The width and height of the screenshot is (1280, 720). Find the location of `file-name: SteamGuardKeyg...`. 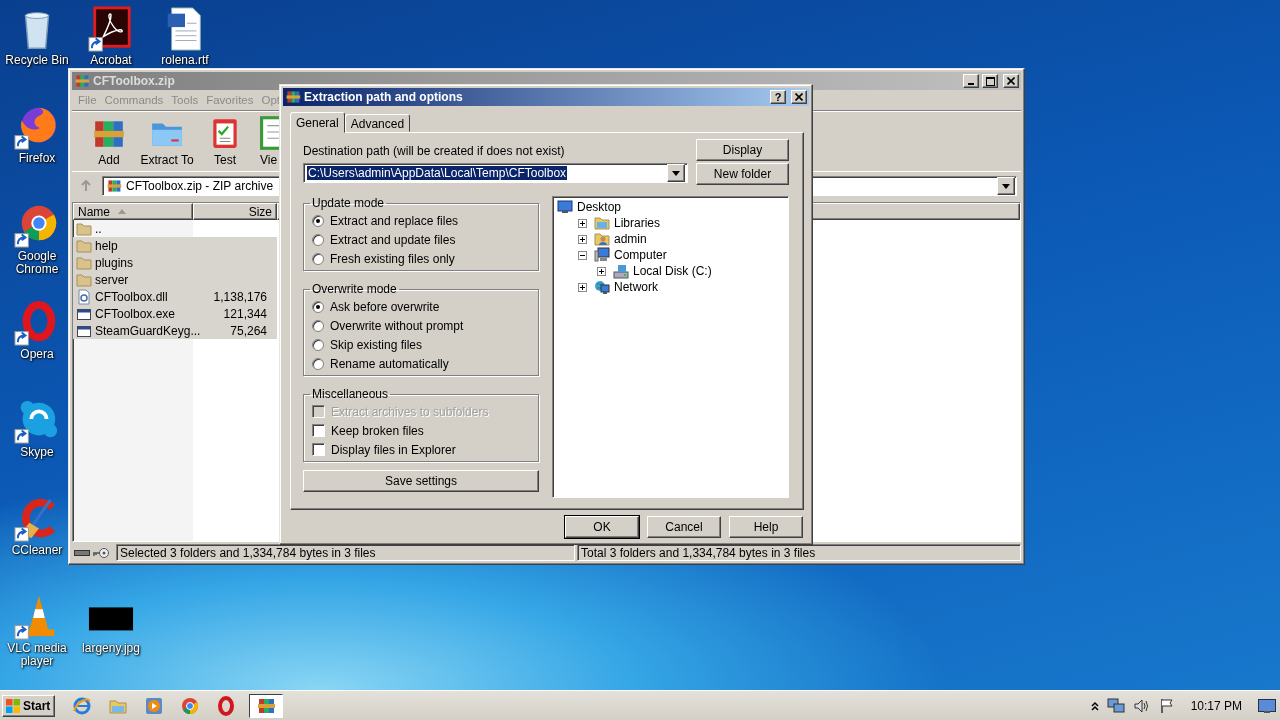

file-name: SteamGuardKeyg... is located at coordinates (148, 330).